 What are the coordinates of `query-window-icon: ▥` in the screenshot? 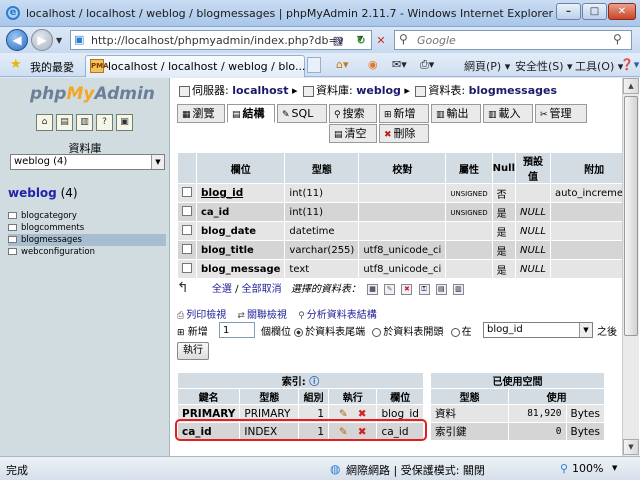 It's located at (84, 122).